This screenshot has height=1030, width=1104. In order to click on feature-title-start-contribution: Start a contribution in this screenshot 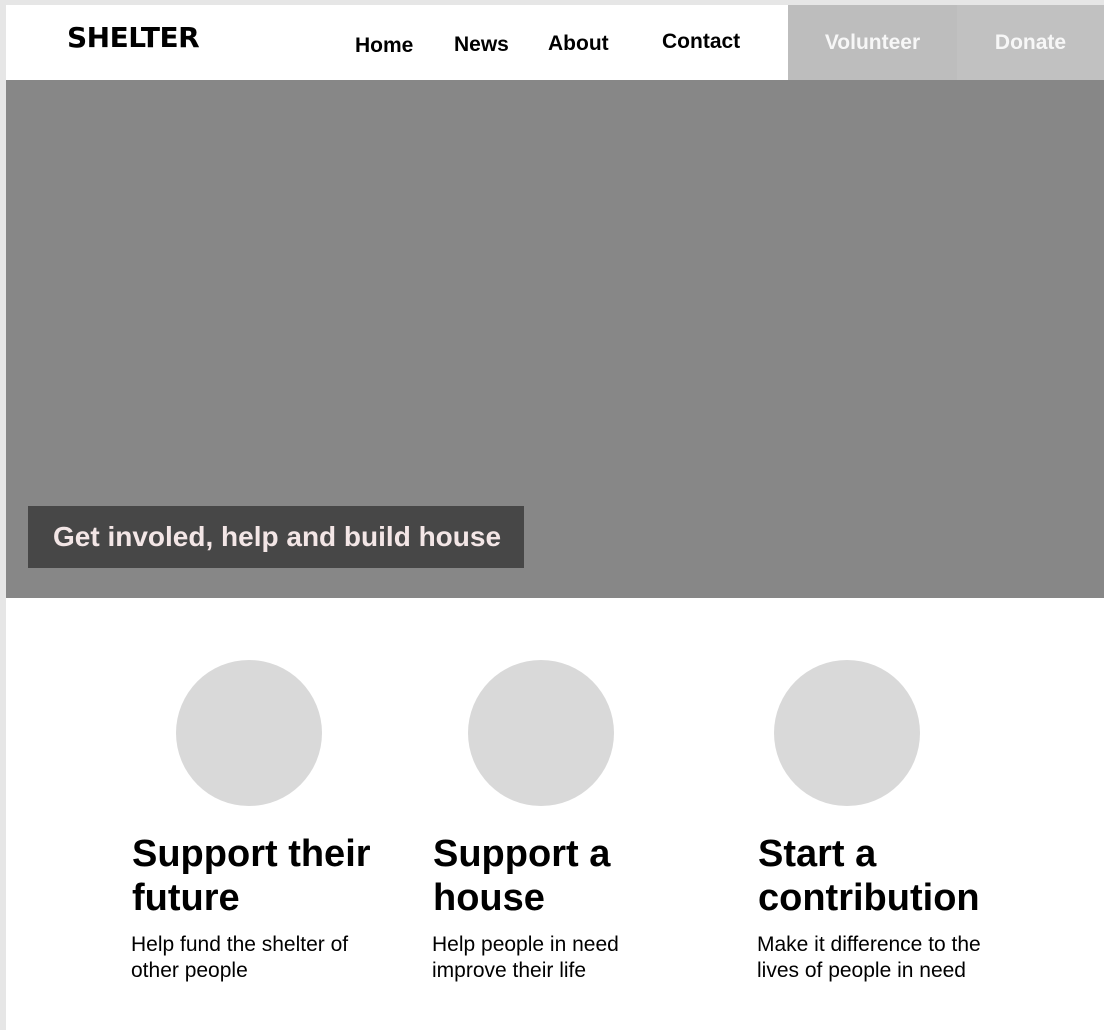, I will do `click(869, 876)`.